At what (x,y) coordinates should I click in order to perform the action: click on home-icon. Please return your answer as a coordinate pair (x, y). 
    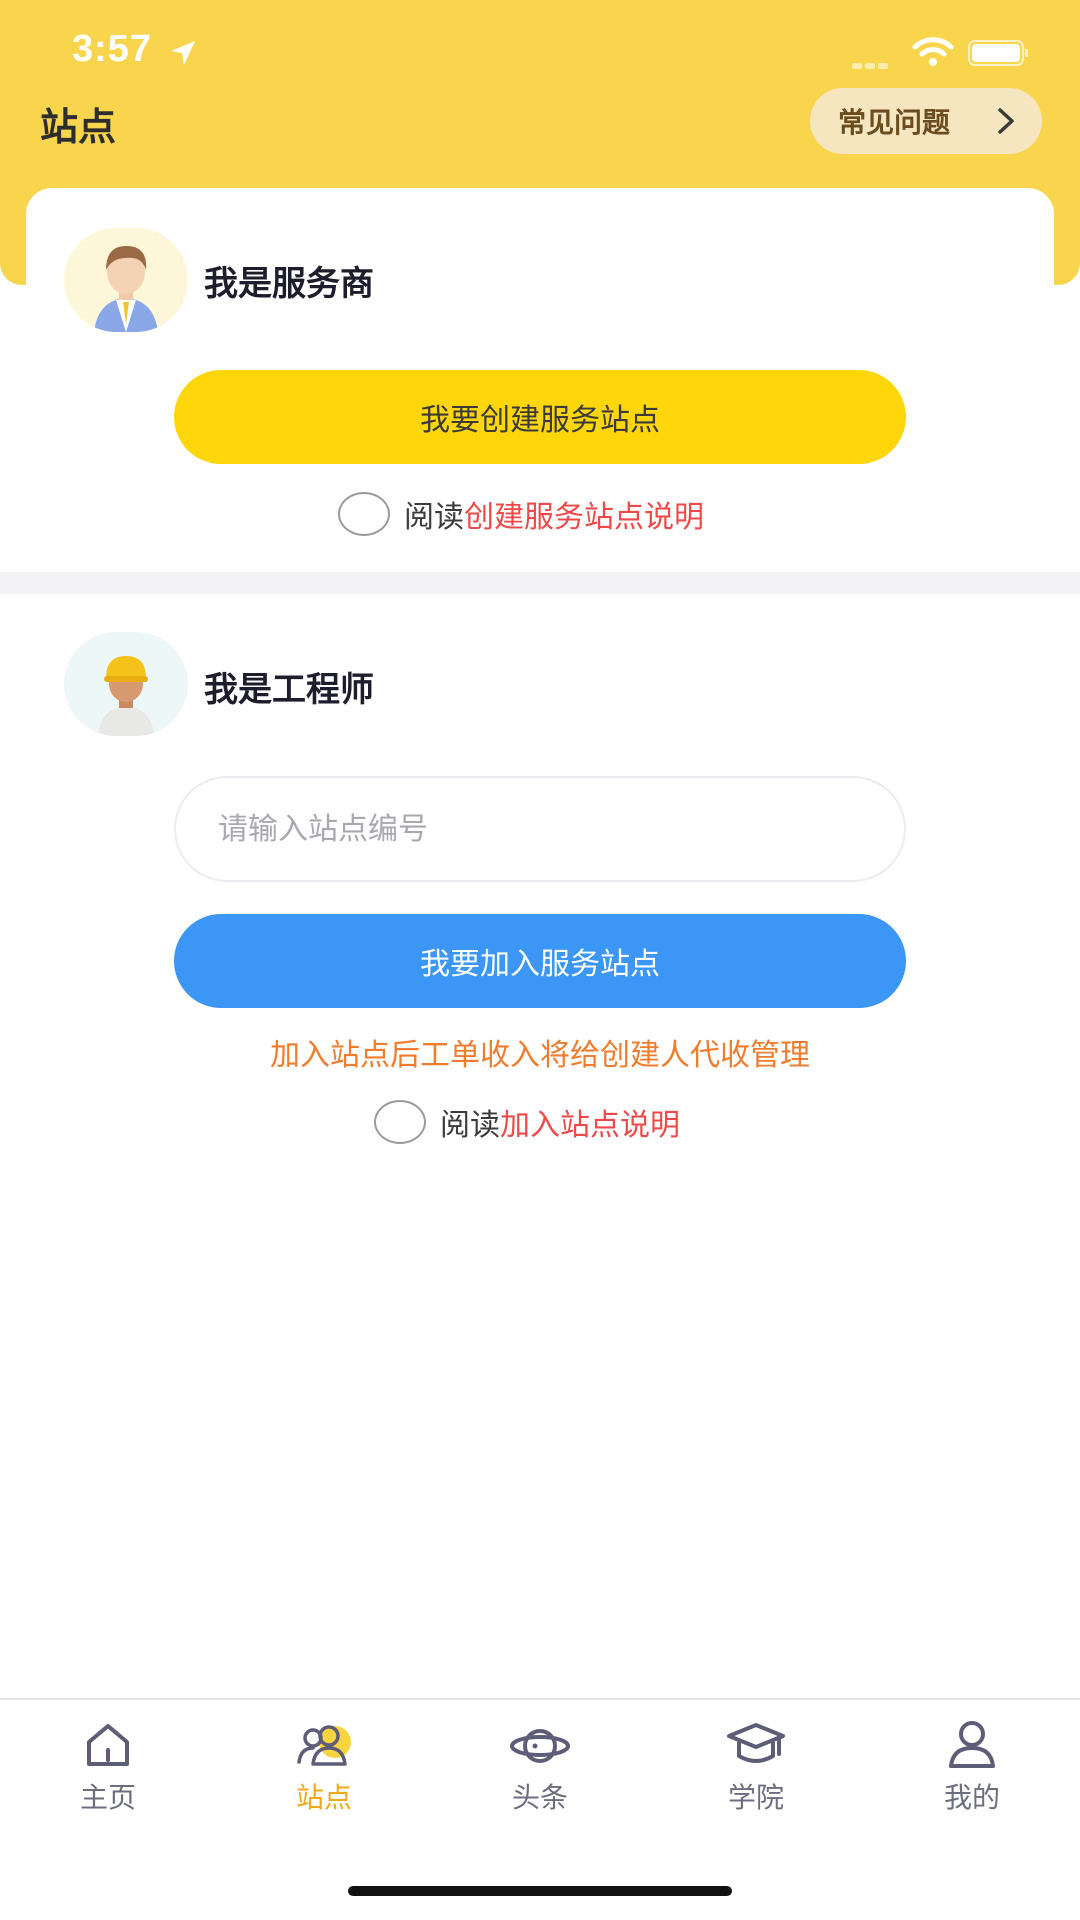
    Looking at the image, I should click on (108, 1745).